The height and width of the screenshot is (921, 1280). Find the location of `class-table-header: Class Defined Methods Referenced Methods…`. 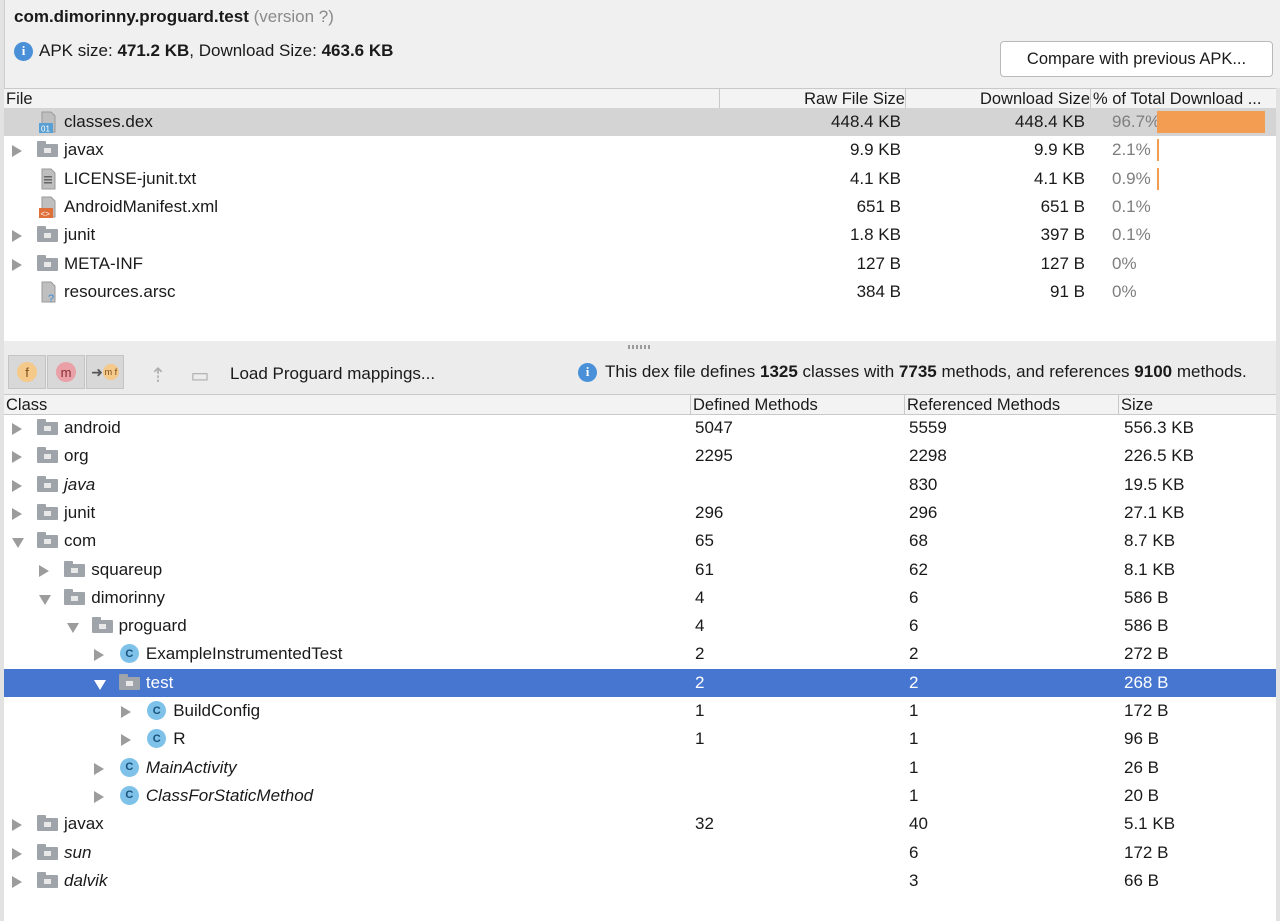

class-table-header: Class Defined Methods Referenced Methods… is located at coordinates (640, 404).